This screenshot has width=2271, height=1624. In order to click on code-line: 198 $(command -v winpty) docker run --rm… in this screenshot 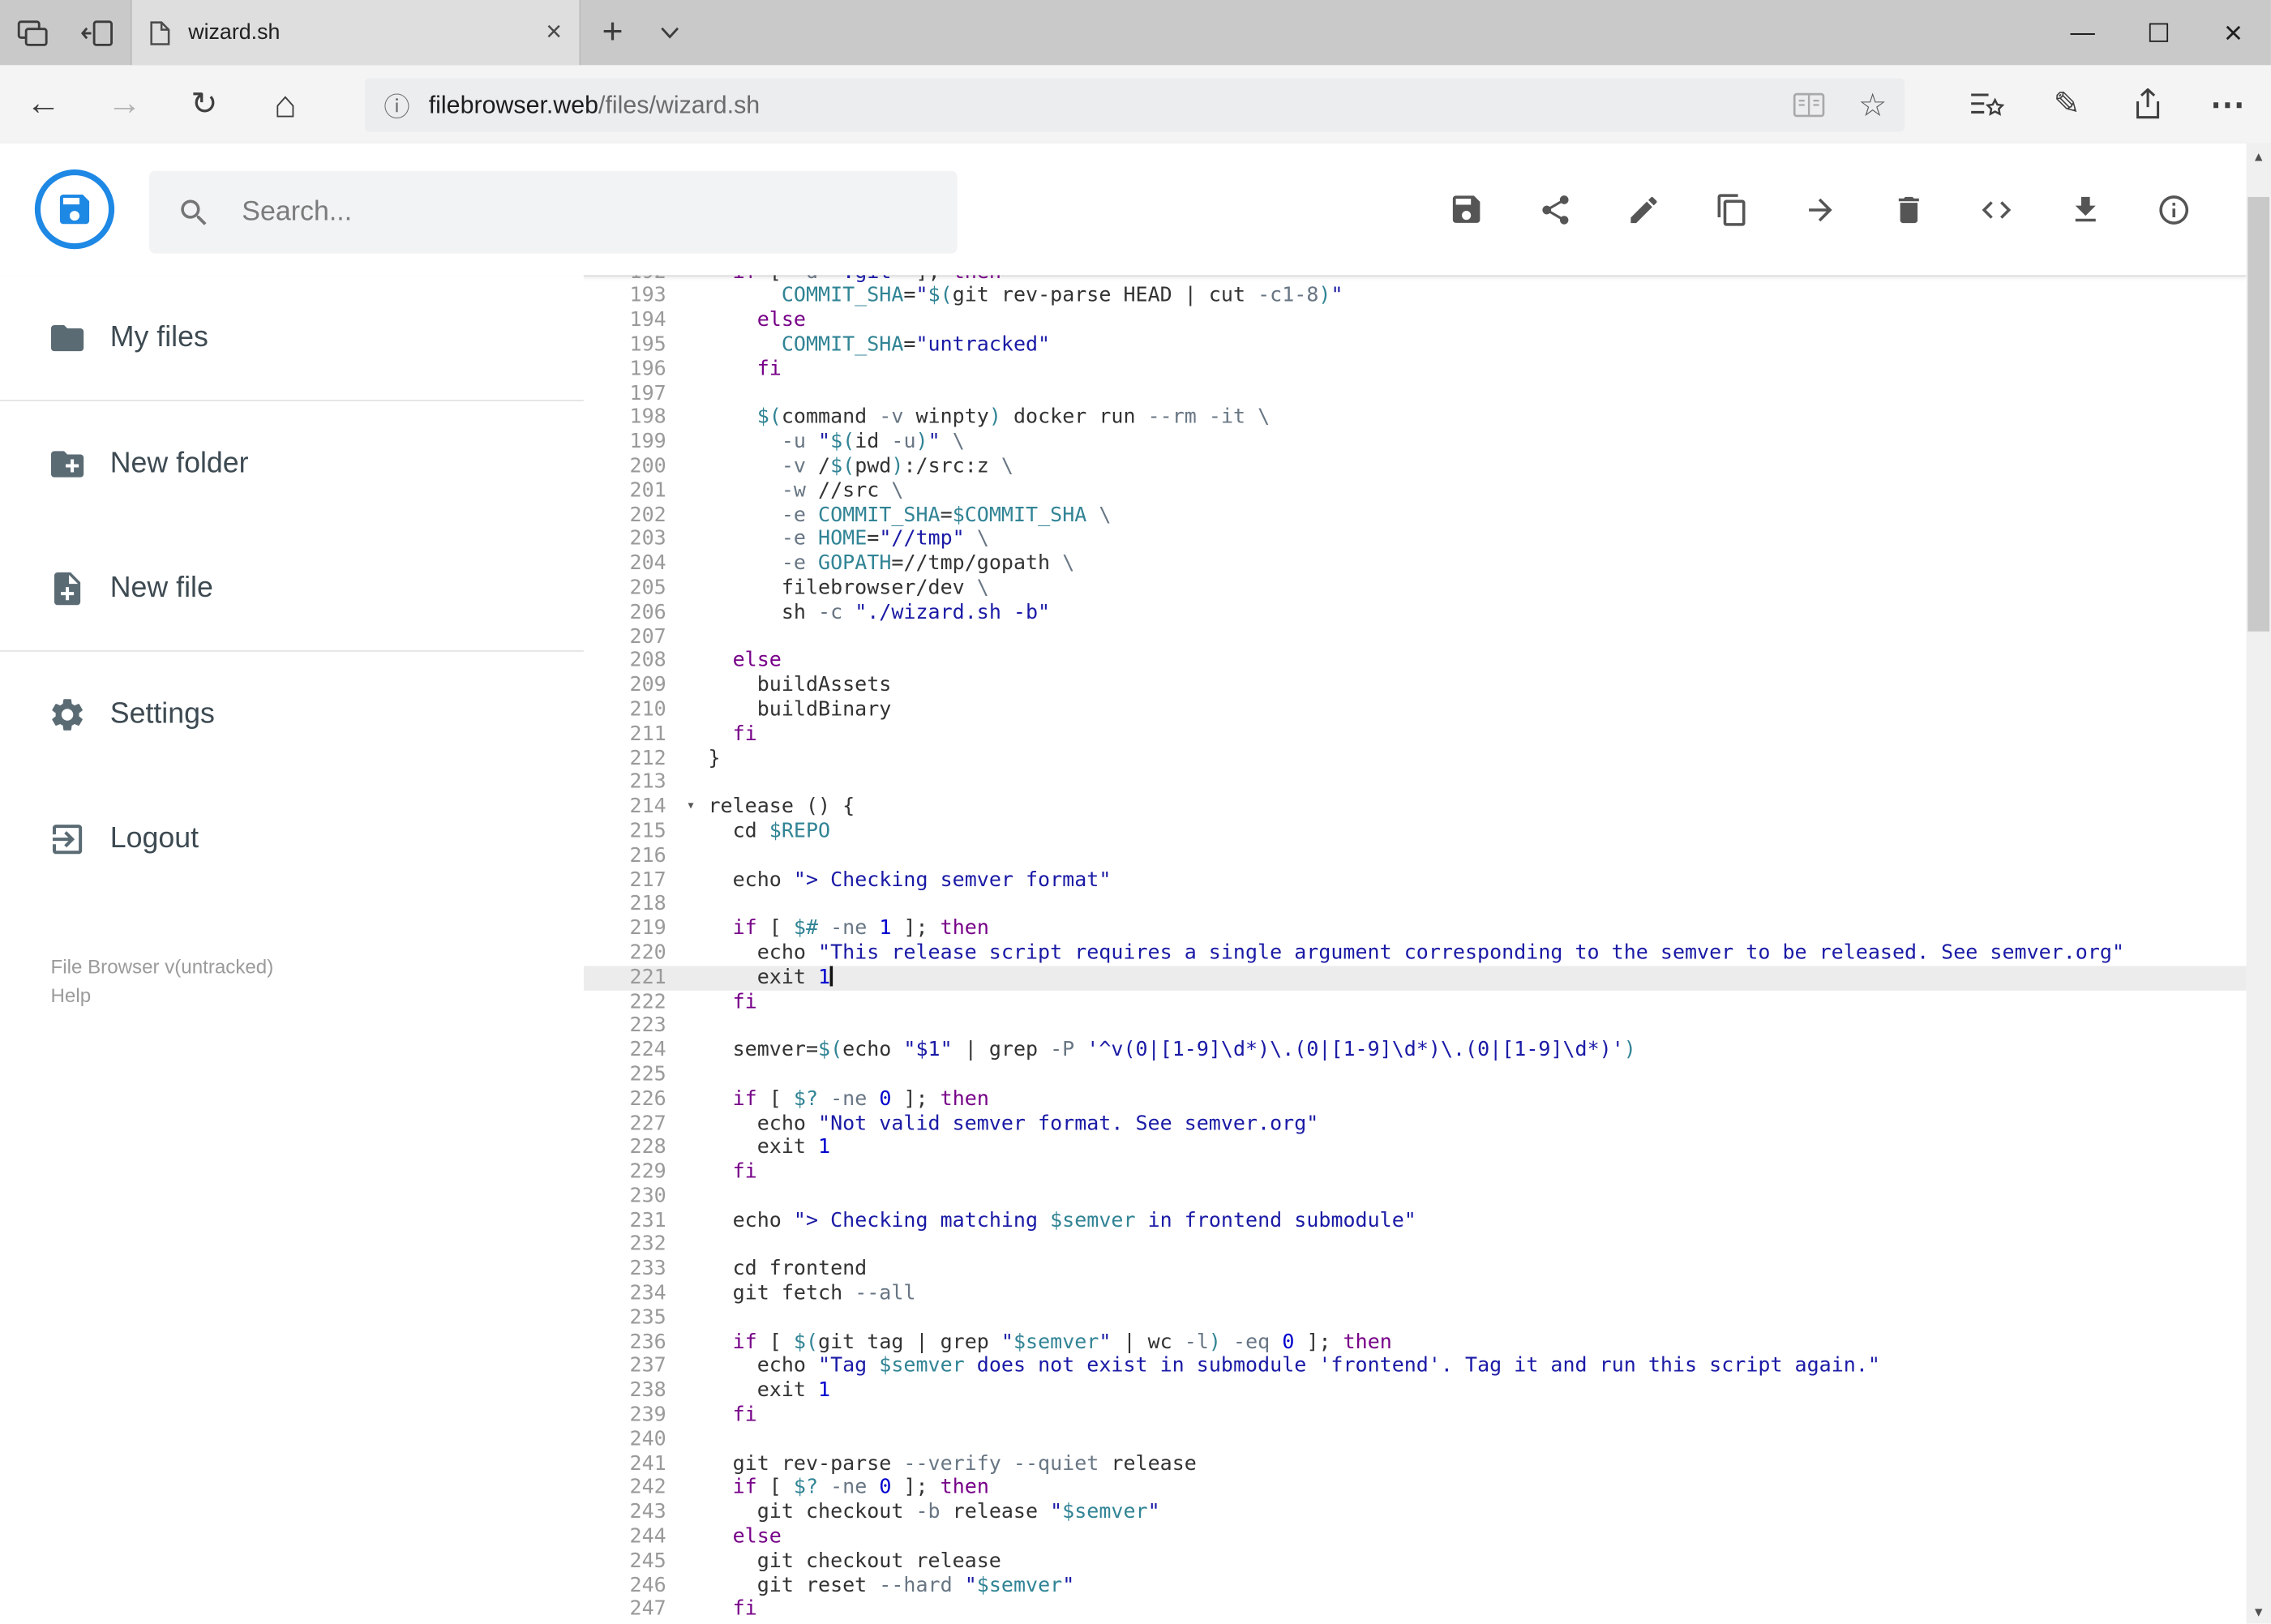, I will do `click(1416, 419)`.